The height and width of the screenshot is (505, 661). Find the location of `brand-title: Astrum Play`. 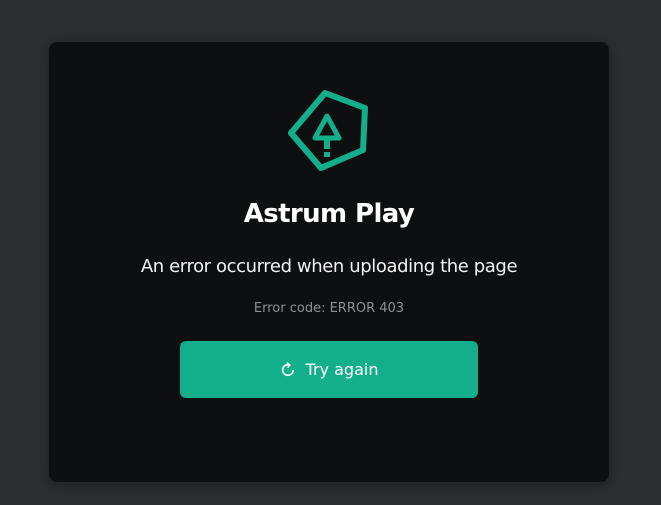

brand-title: Astrum Play is located at coordinates (329, 214).